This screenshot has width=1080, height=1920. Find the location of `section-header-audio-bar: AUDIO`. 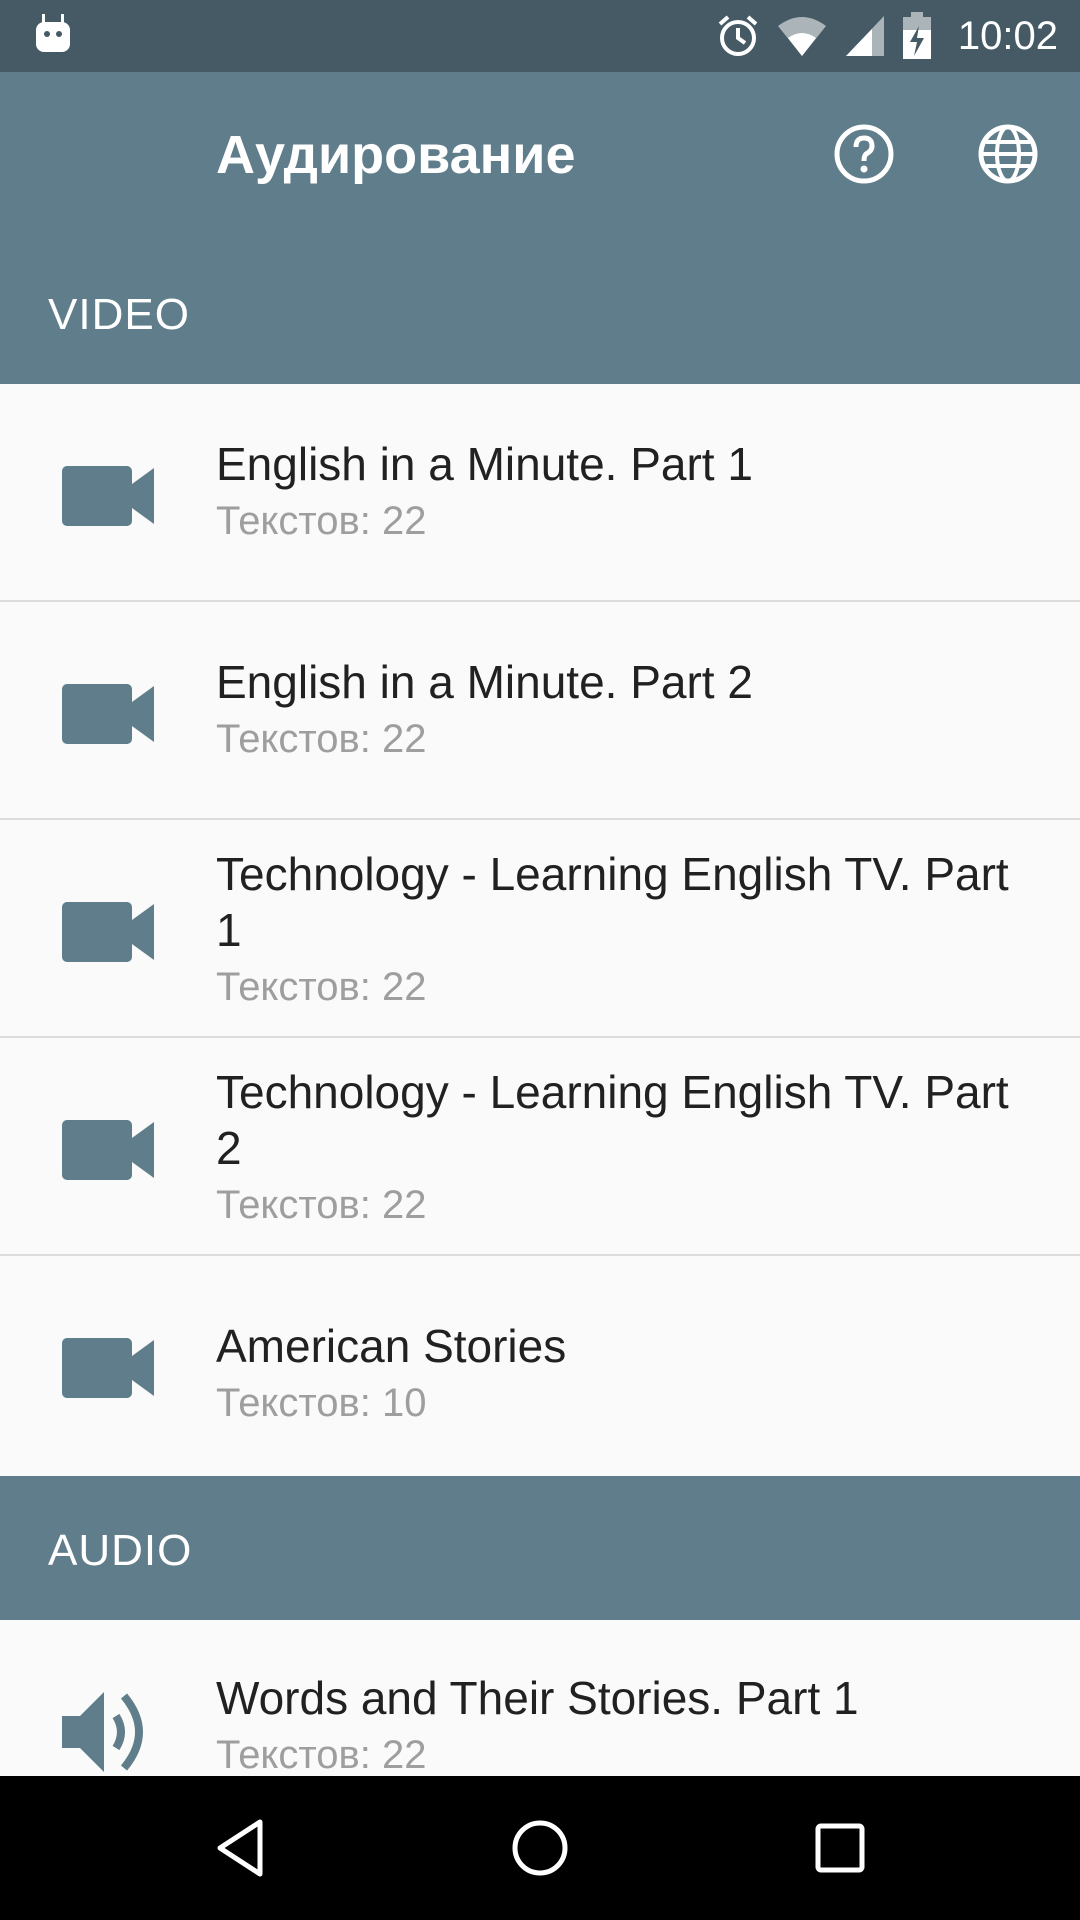

section-header-audio-bar: AUDIO is located at coordinates (540, 1548).